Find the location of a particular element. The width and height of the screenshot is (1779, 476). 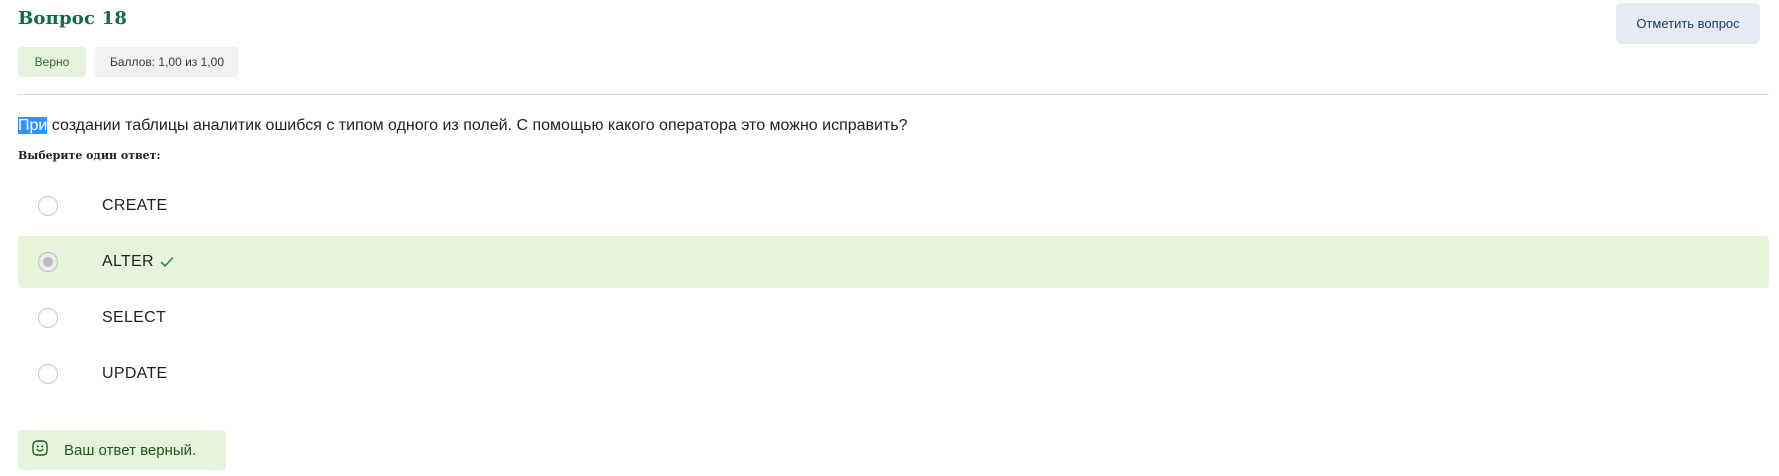

answer-option-label: SELECT is located at coordinates (134, 317).